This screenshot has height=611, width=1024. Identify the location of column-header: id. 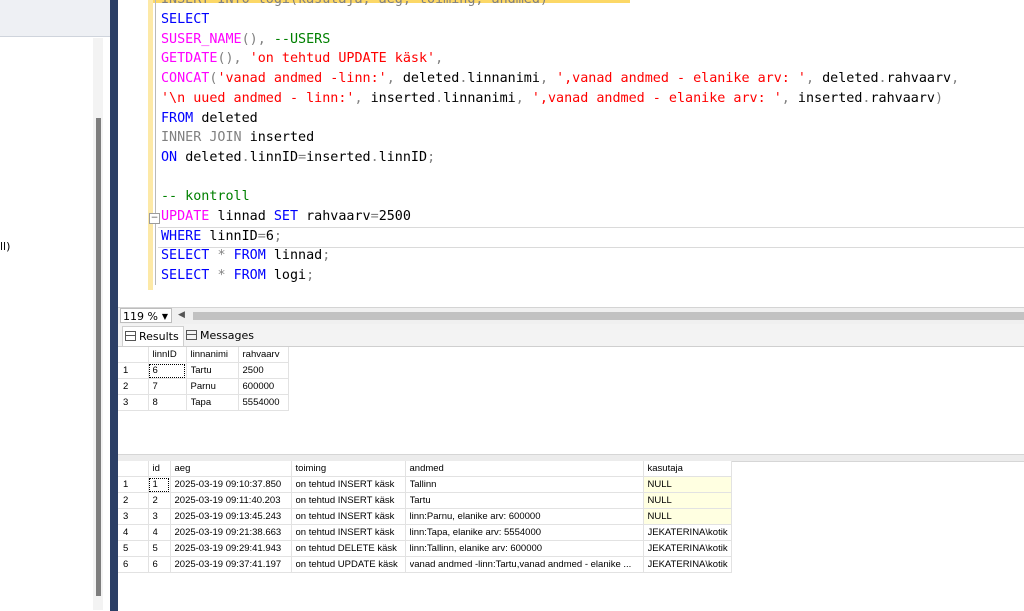
(159, 469).